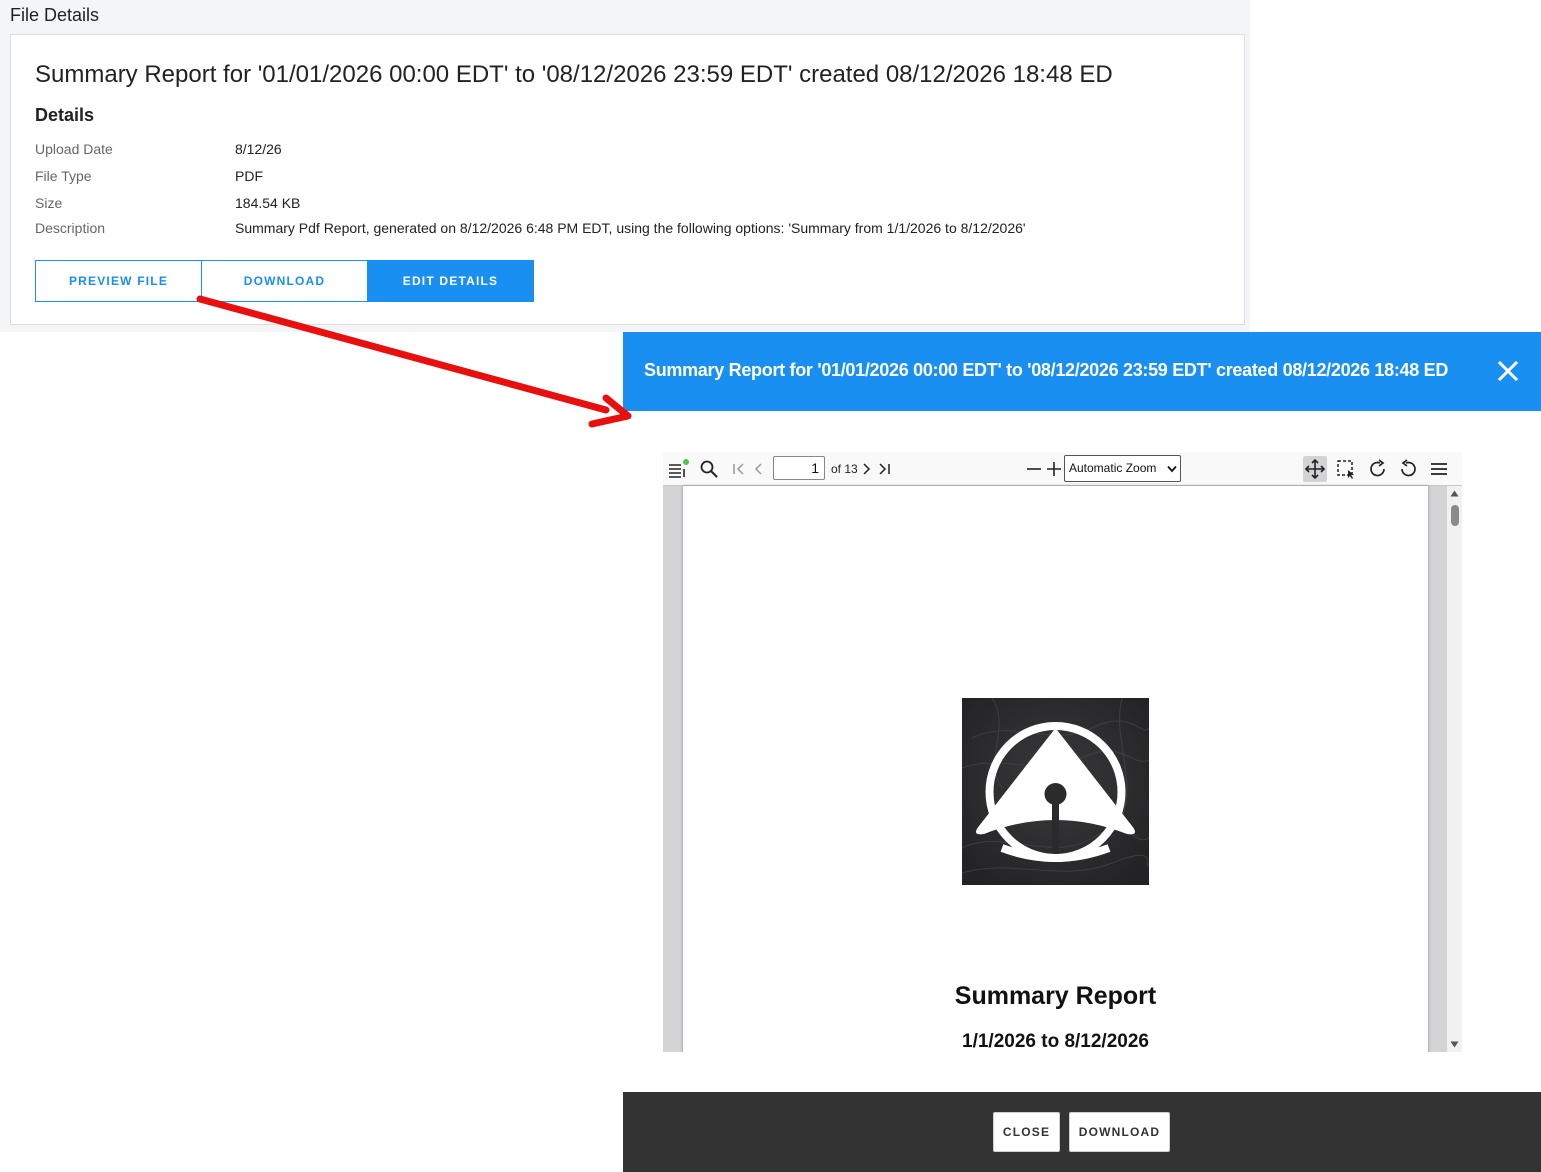 Image resolution: width=1541 pixels, height=1172 pixels. I want to click on zoom-in-icon, so click(1054, 469).